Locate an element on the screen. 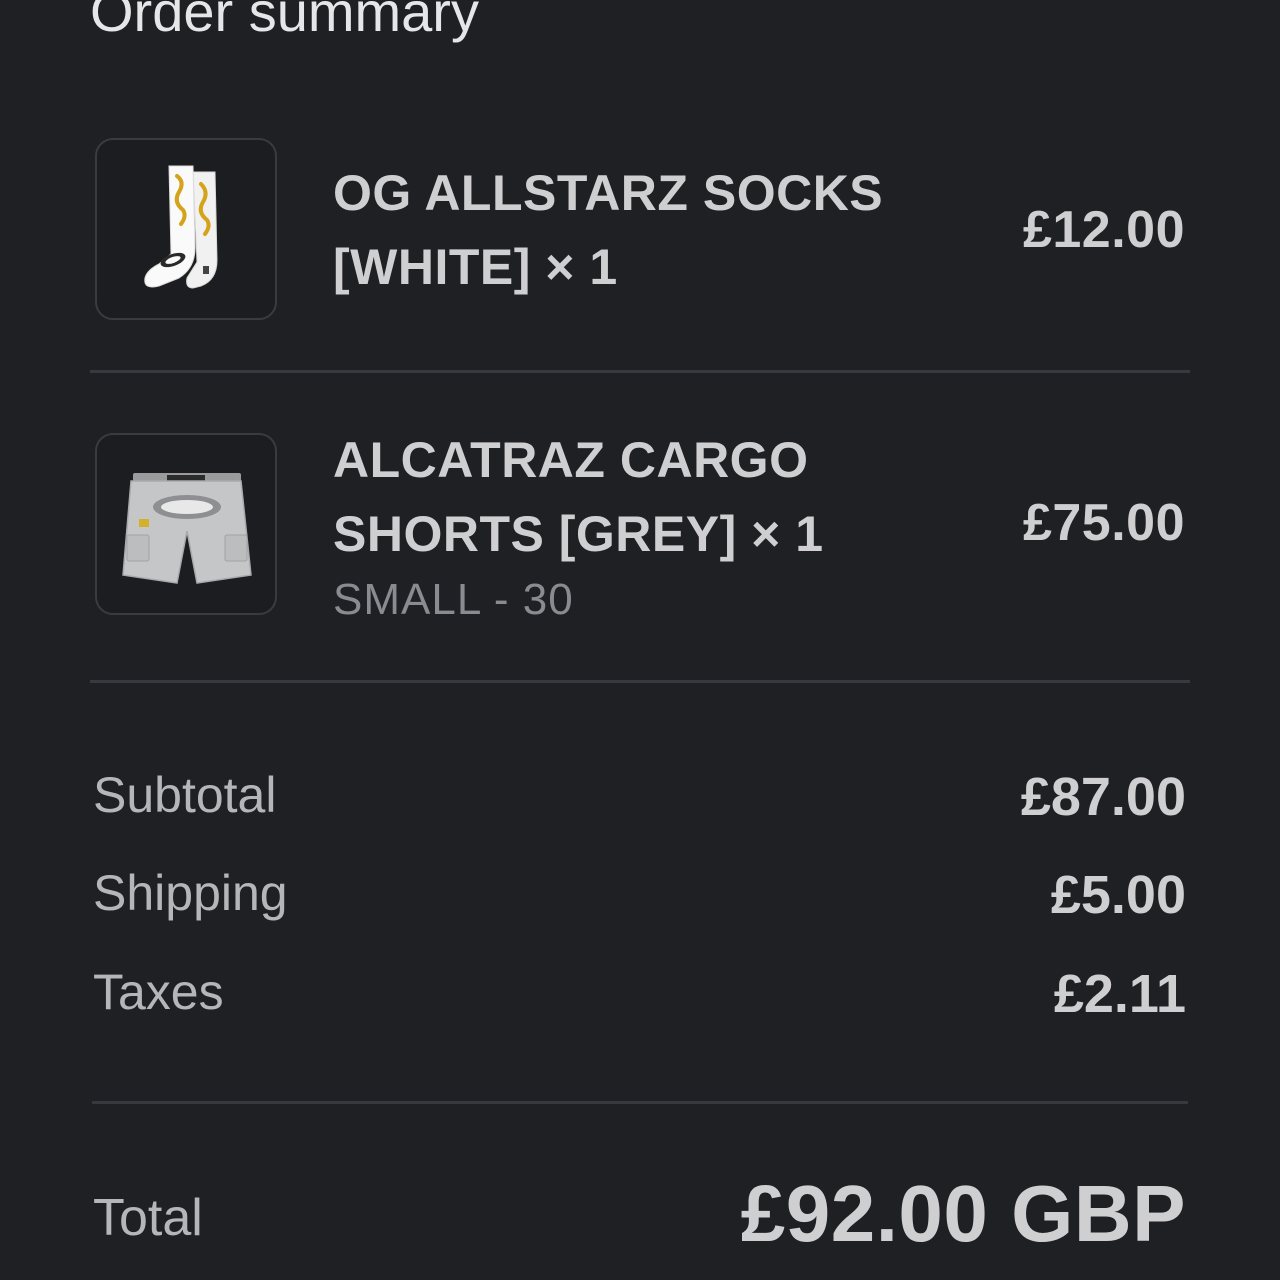 This screenshot has width=1280, height=1280. shipping-value: £5.00 is located at coordinates (1118, 895).